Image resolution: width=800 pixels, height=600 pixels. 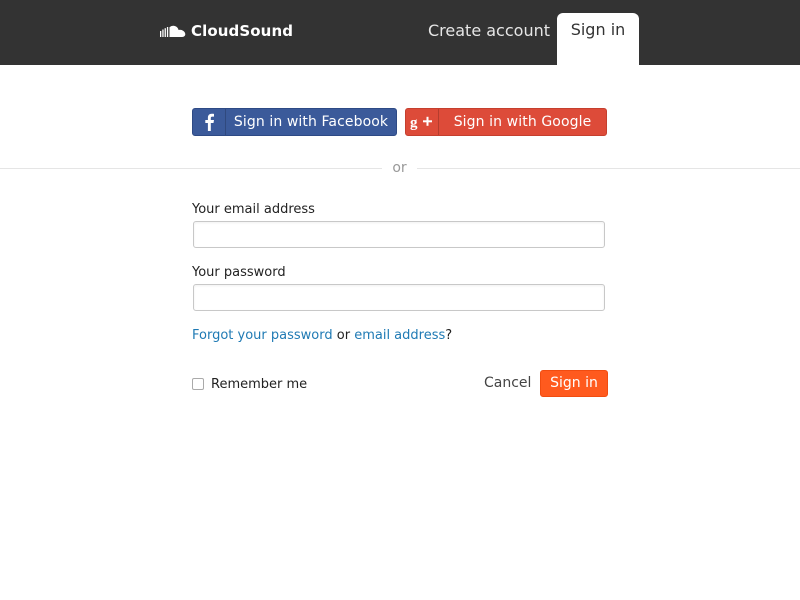 What do you see at coordinates (422, 122) in the screenshot?
I see `google-plus-icon: g` at bounding box center [422, 122].